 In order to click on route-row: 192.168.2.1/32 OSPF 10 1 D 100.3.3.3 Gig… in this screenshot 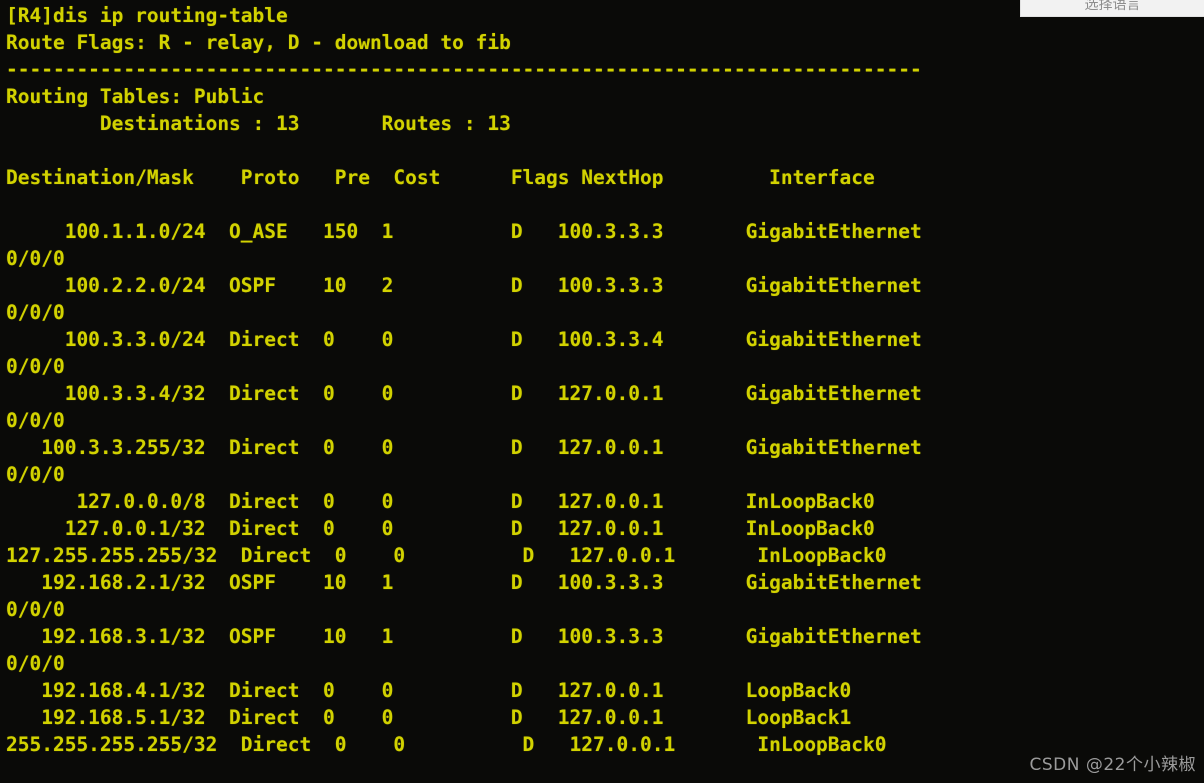, I will do `click(464, 582)`.